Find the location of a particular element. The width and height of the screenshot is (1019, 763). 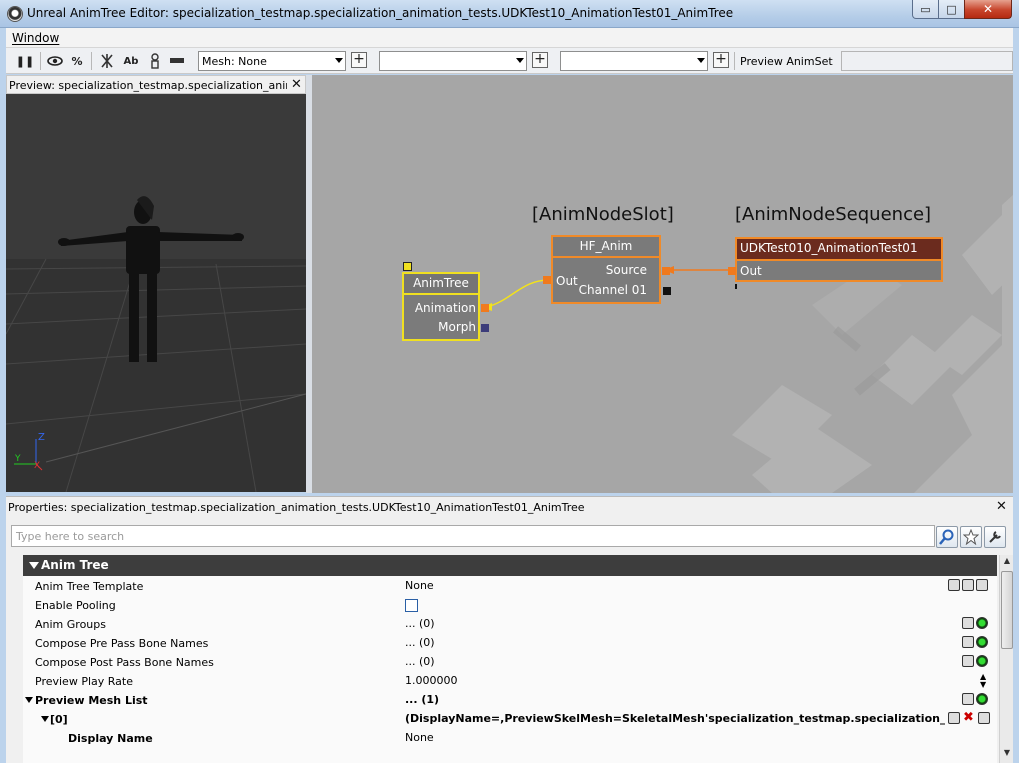

use-selected-icon is located at coordinates (954, 585).